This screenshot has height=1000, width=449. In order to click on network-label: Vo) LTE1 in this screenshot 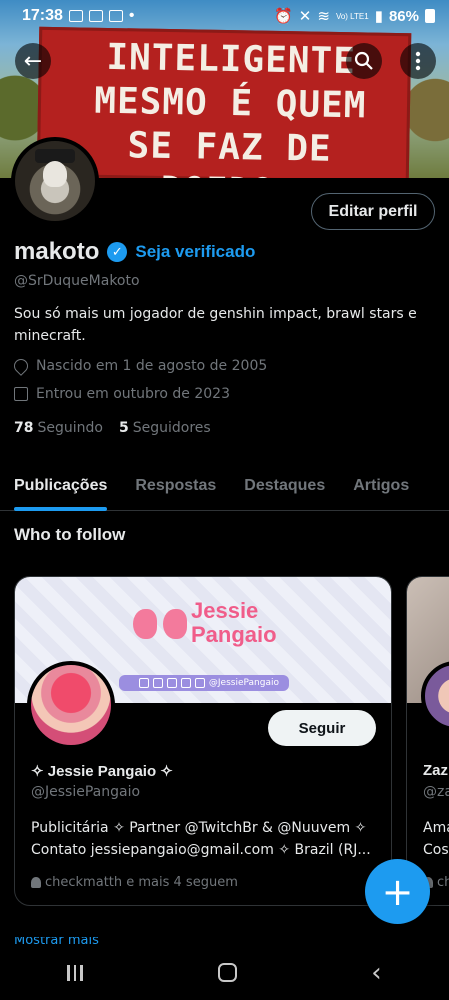, I will do `click(352, 16)`.